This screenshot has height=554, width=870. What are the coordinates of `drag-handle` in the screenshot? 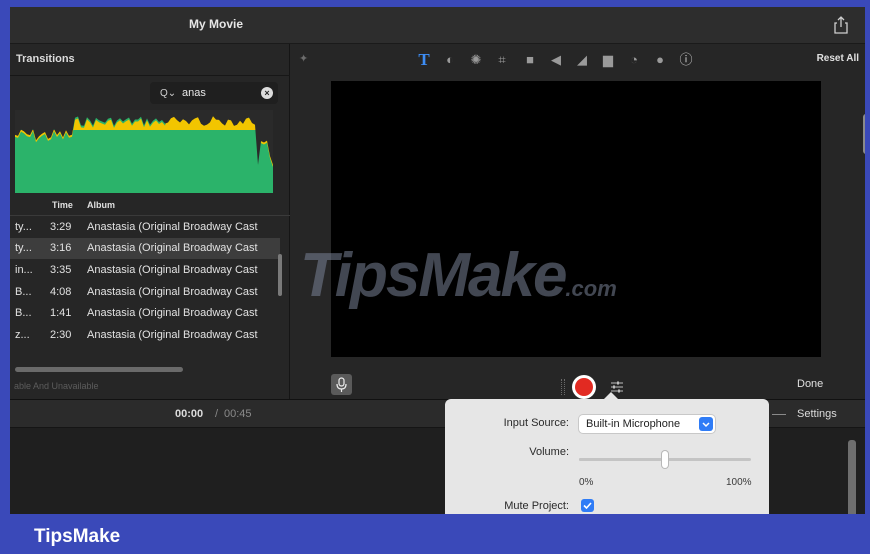 It's located at (563, 387).